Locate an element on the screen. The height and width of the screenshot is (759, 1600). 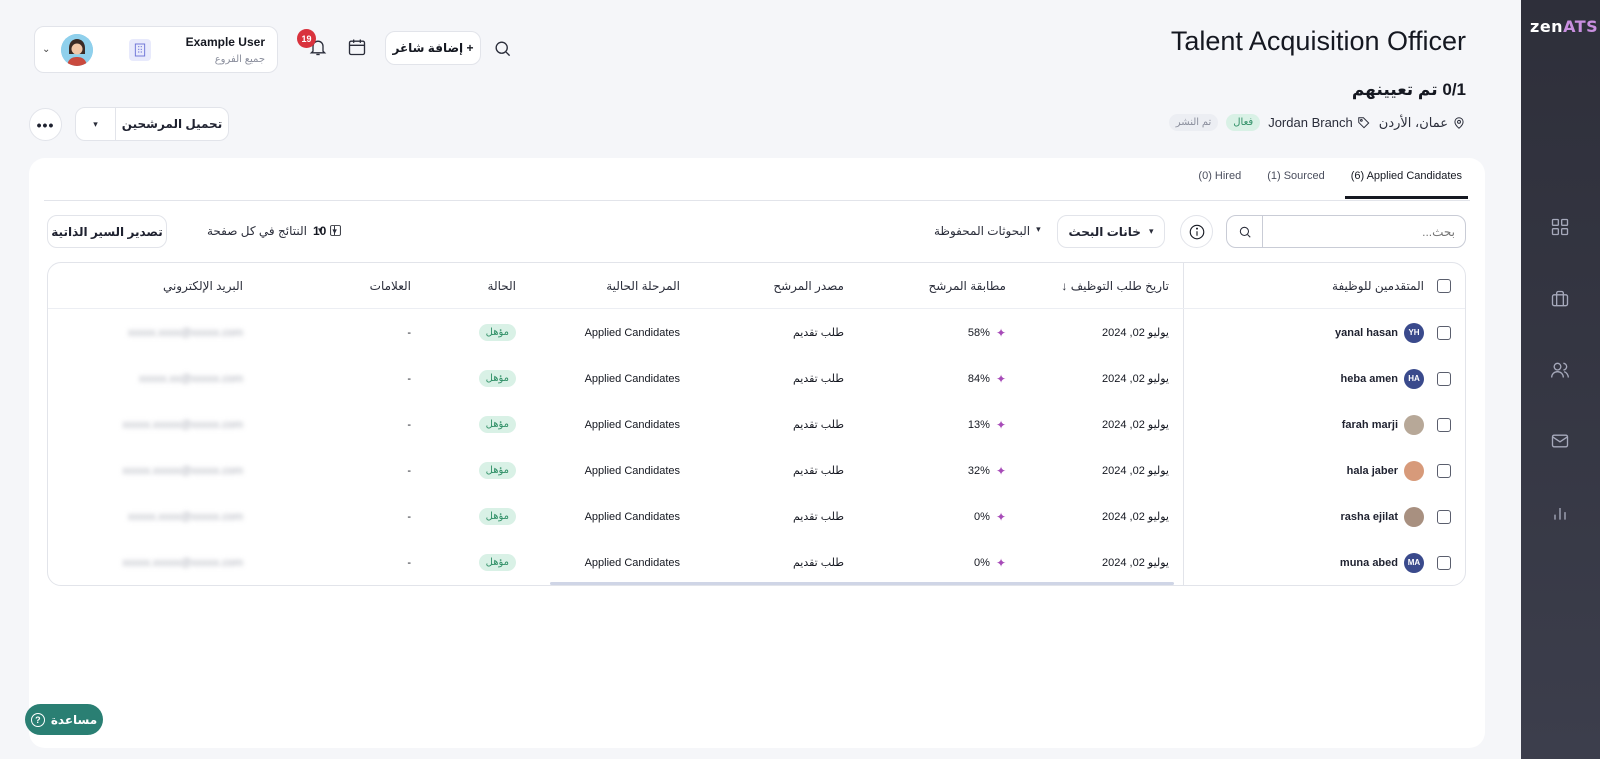
branch-text: Jordan Branch is located at coordinates (1310, 122).